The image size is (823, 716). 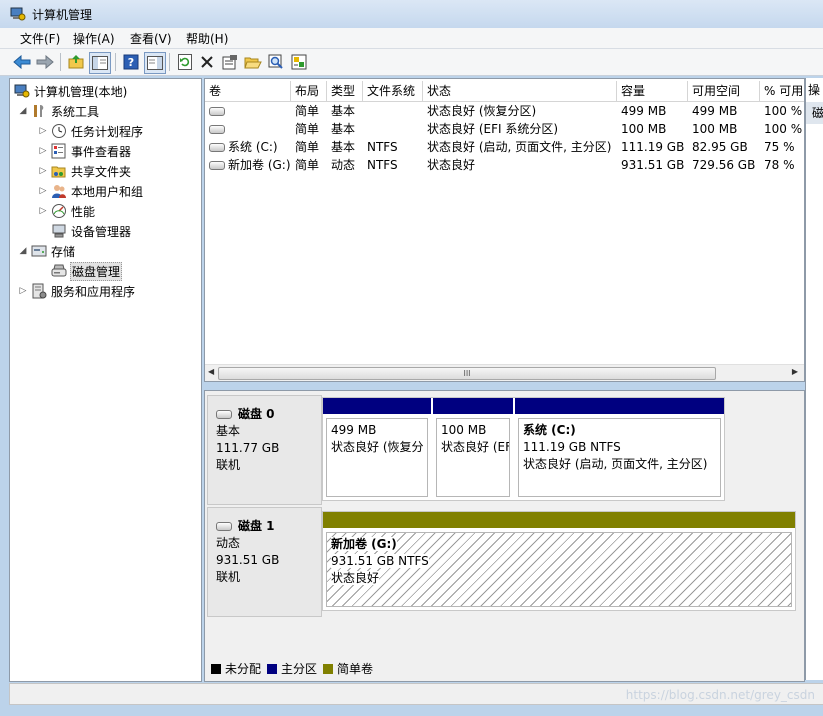 What do you see at coordinates (253, 62) in the screenshot?
I see `open-icon` at bounding box center [253, 62].